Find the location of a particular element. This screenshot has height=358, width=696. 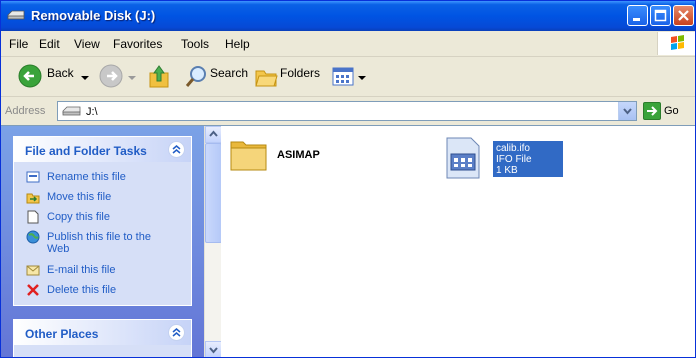

menu-favorites: Favorites is located at coordinates (137, 44).